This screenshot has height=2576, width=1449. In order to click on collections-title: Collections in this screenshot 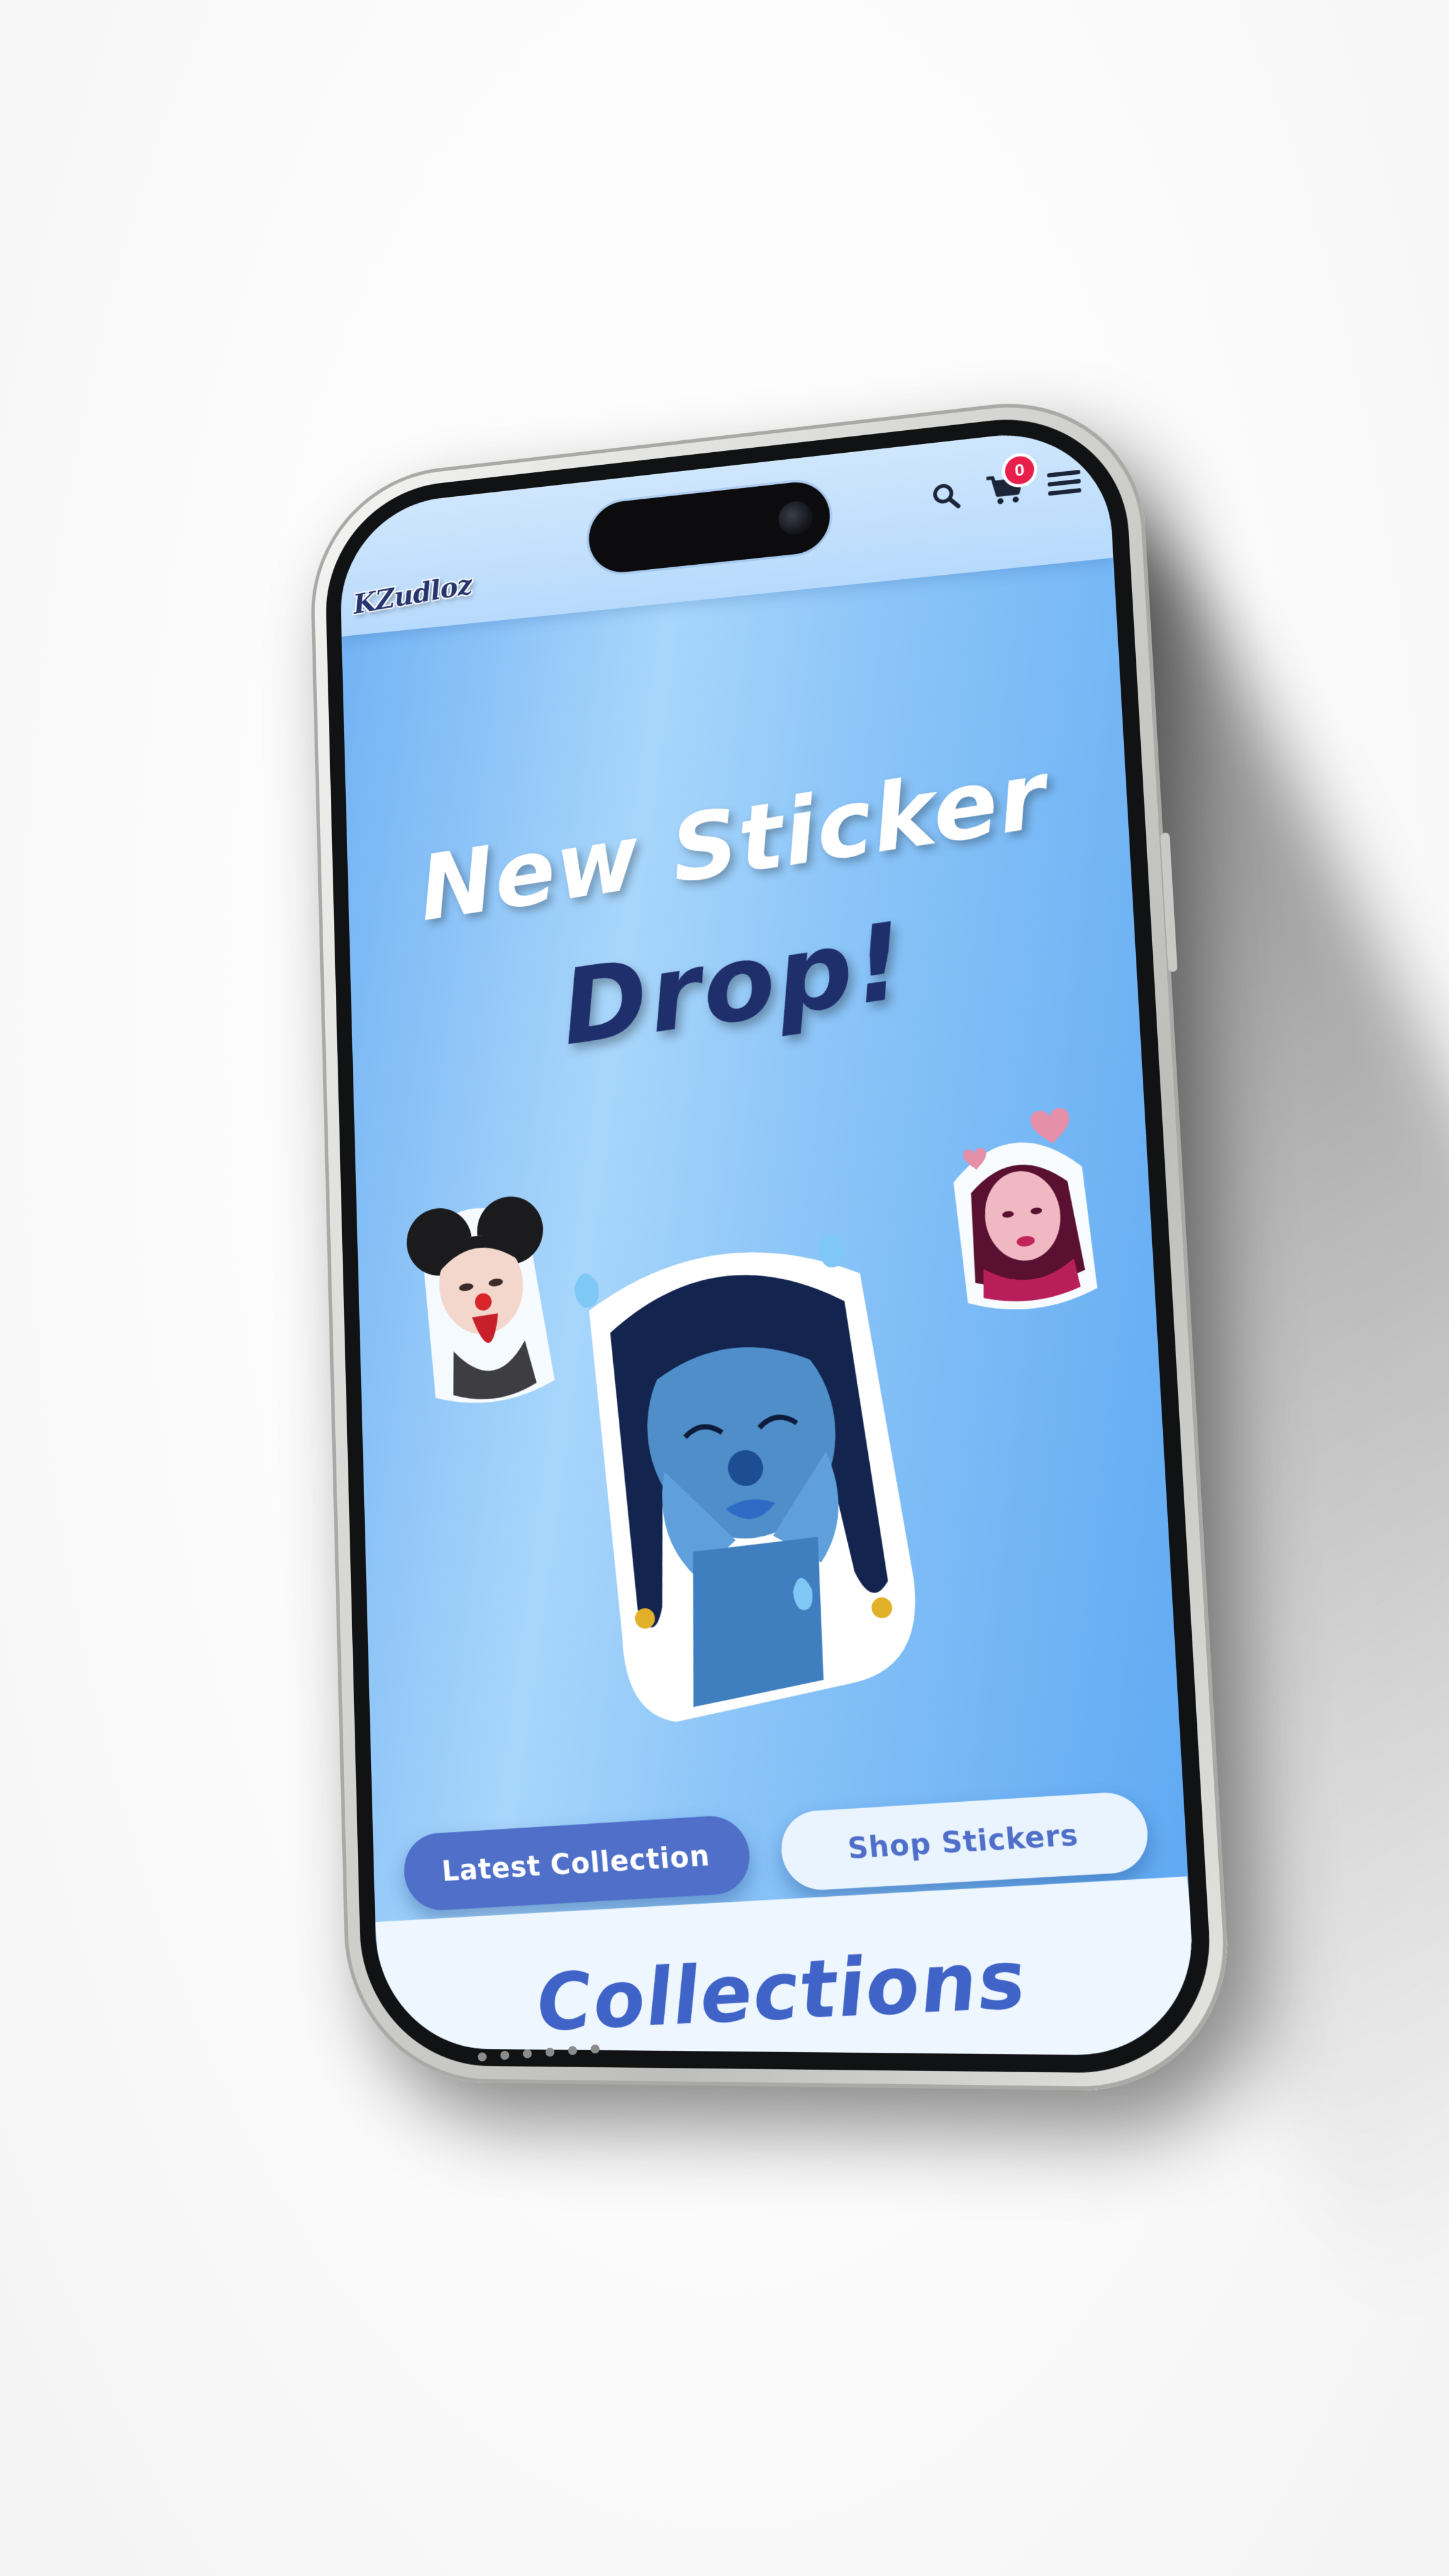, I will do `click(782, 1991)`.